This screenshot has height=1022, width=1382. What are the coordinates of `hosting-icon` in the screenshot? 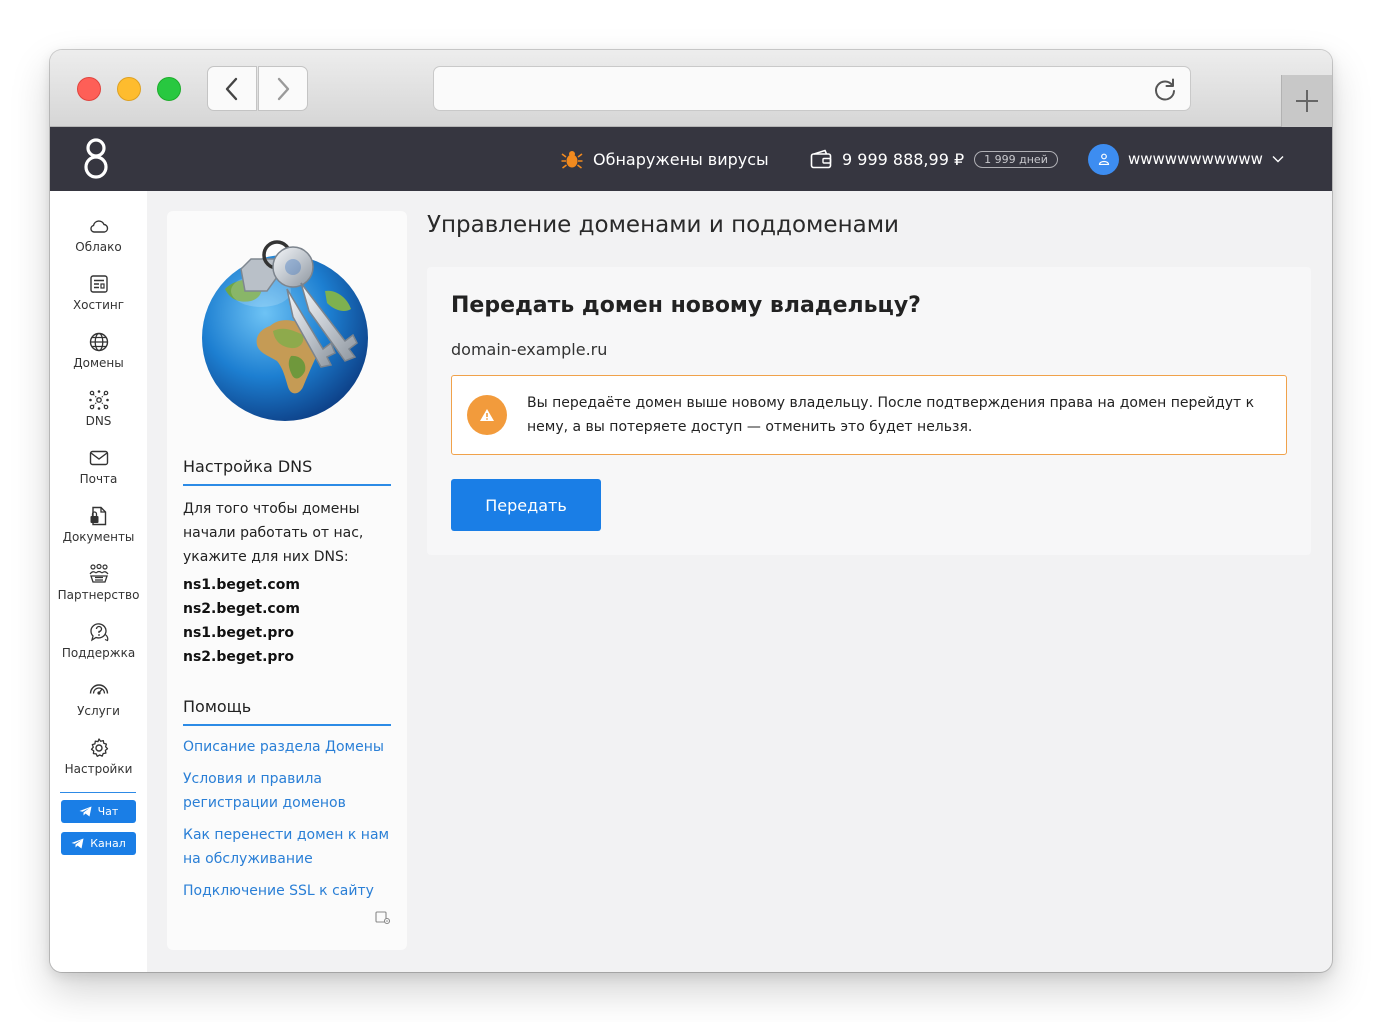 It's located at (98, 284).